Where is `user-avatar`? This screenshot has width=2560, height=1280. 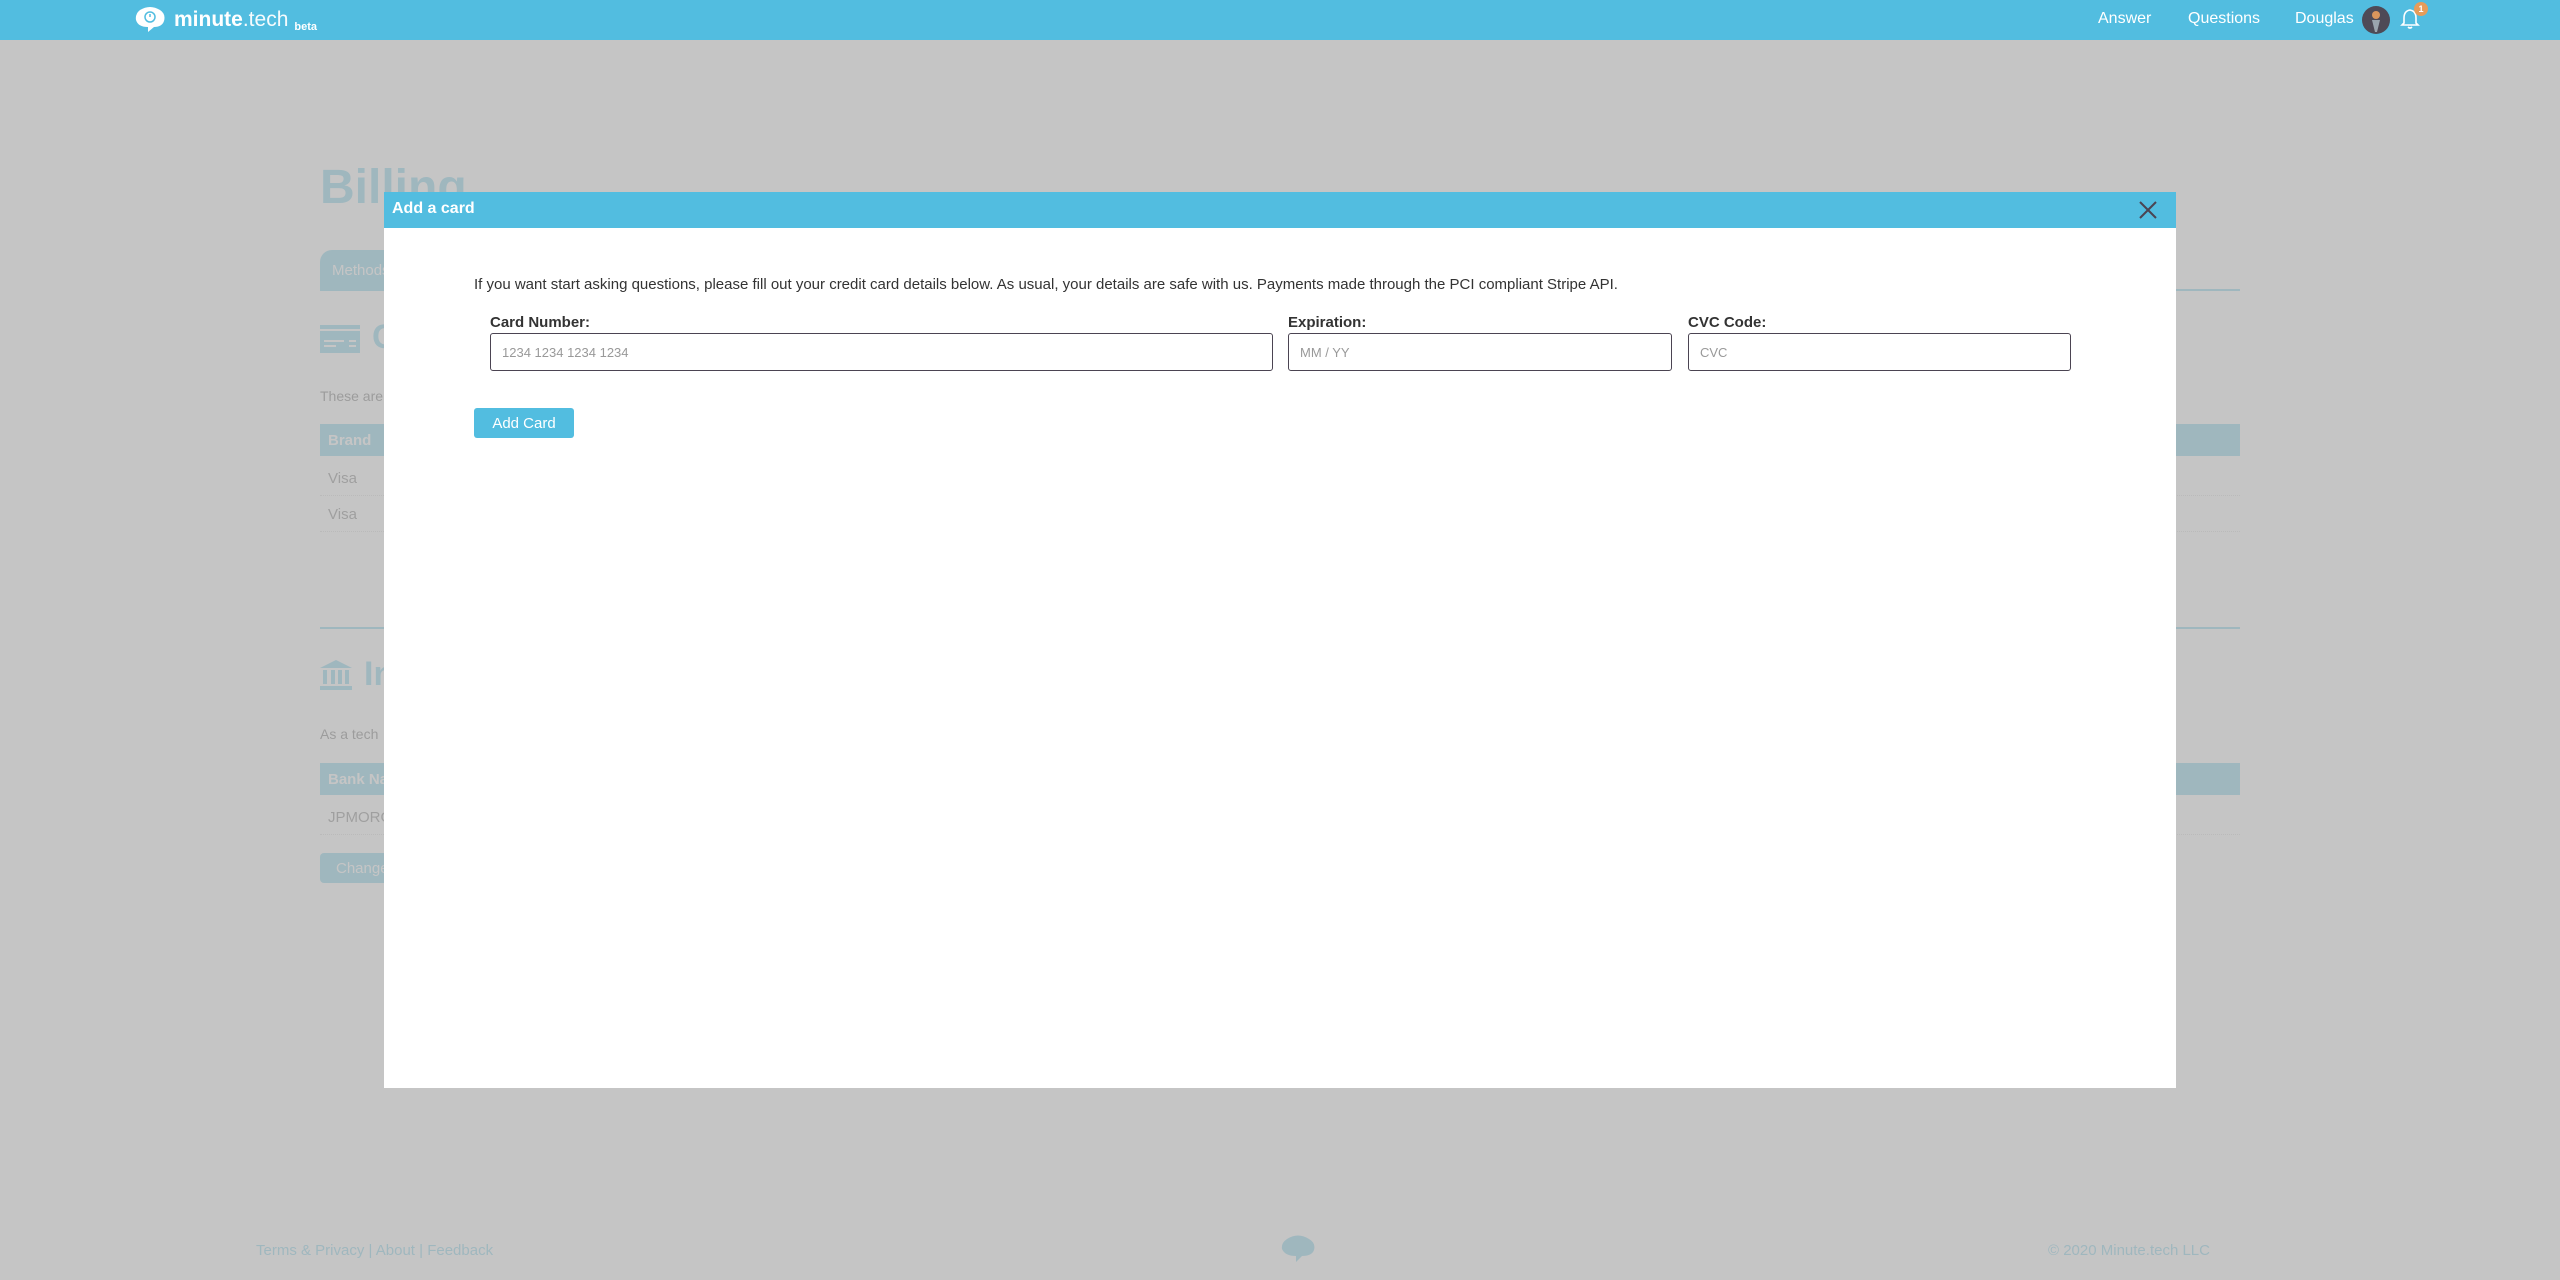
user-avatar is located at coordinates (2376, 20).